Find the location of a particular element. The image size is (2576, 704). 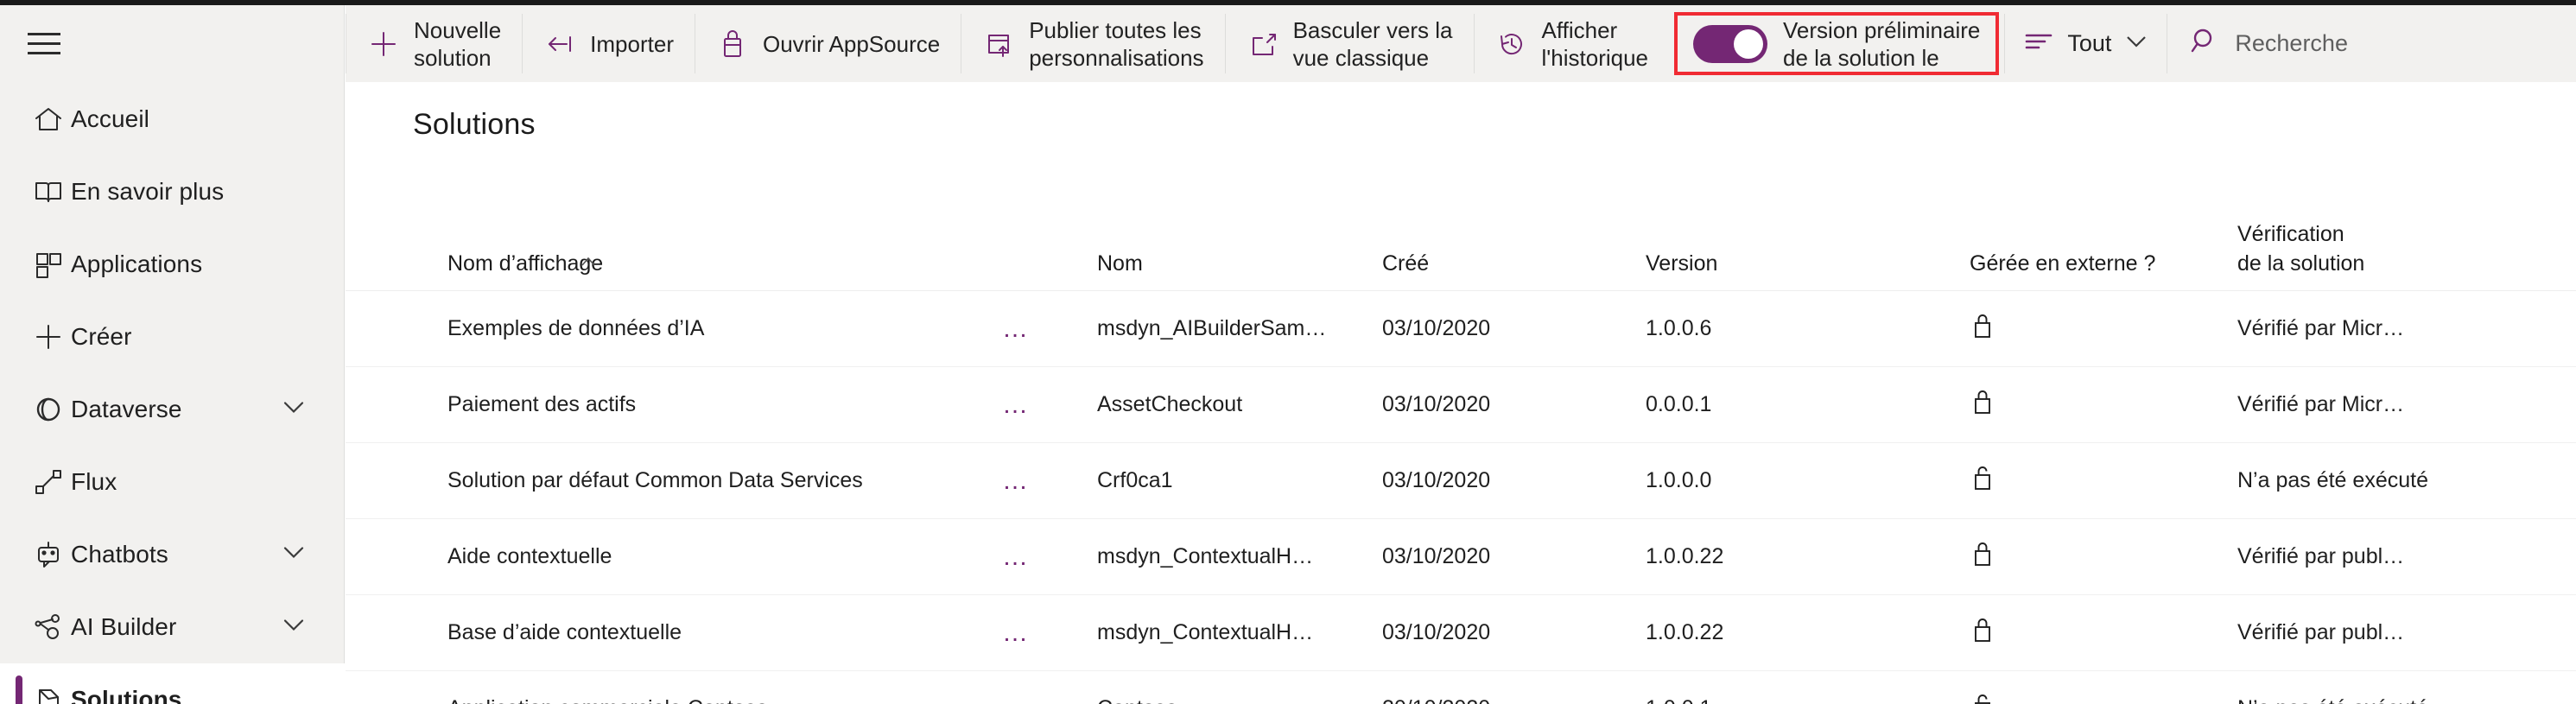

column-header-version: Version is located at coordinates (1808, 264).